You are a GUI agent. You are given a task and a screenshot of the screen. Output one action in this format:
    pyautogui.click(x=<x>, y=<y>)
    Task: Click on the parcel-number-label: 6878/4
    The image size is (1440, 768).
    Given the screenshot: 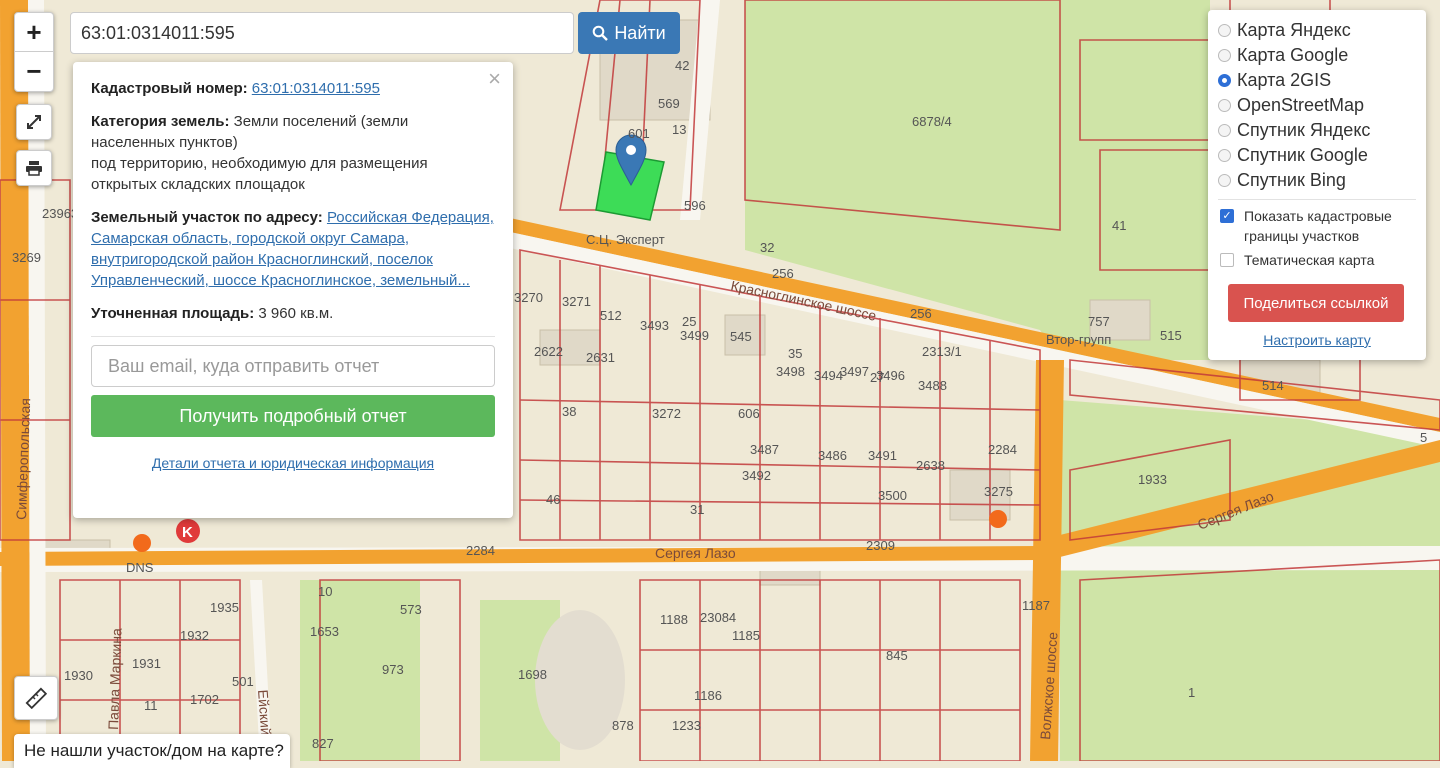 What is the action you would take?
    pyautogui.click(x=932, y=121)
    